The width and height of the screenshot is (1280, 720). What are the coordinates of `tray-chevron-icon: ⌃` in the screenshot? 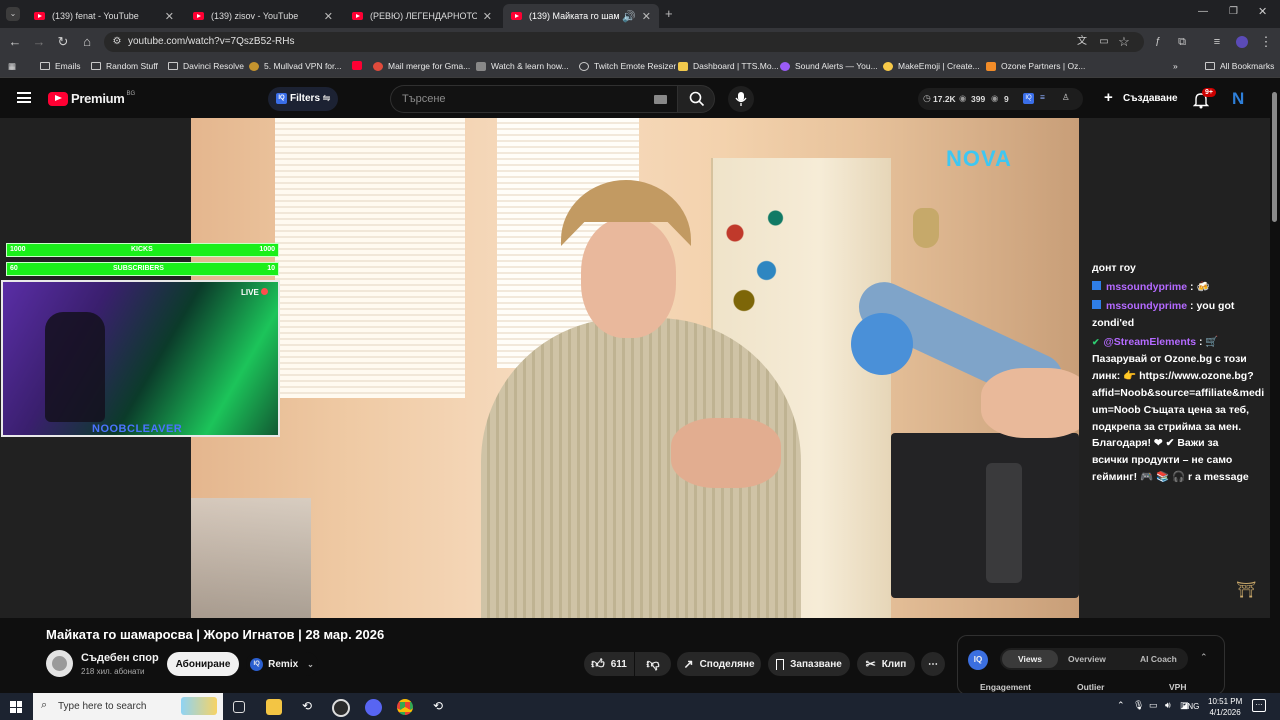 It's located at (1121, 705).